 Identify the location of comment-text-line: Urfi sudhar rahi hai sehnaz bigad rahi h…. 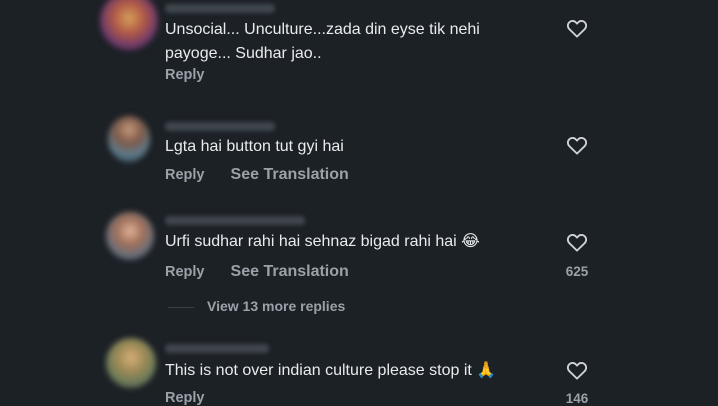
(322, 241).